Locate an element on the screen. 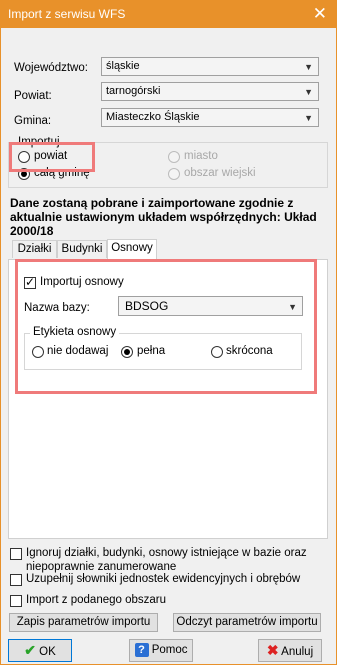 The height and width of the screenshot is (665, 337). zapis-label: Zapis parametrów importu is located at coordinates (83, 622).